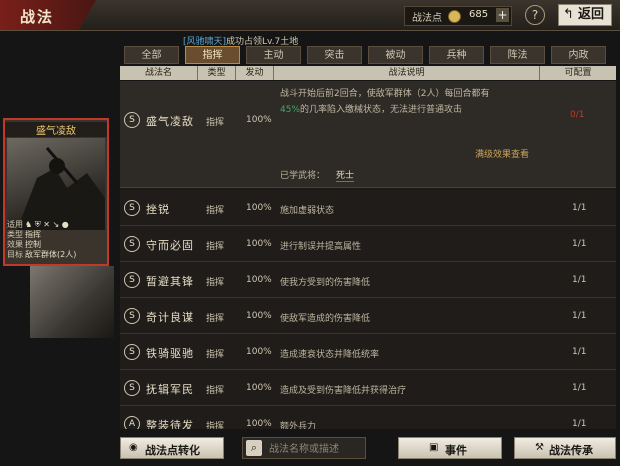  I want to click on tab-assault: 突击, so click(334, 55).